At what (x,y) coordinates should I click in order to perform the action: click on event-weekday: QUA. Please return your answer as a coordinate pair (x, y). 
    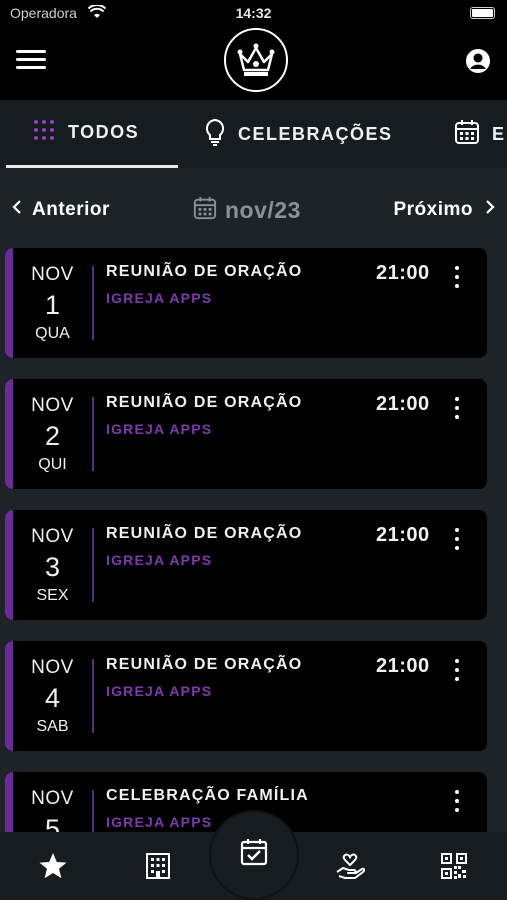
    Looking at the image, I should click on (52, 333).